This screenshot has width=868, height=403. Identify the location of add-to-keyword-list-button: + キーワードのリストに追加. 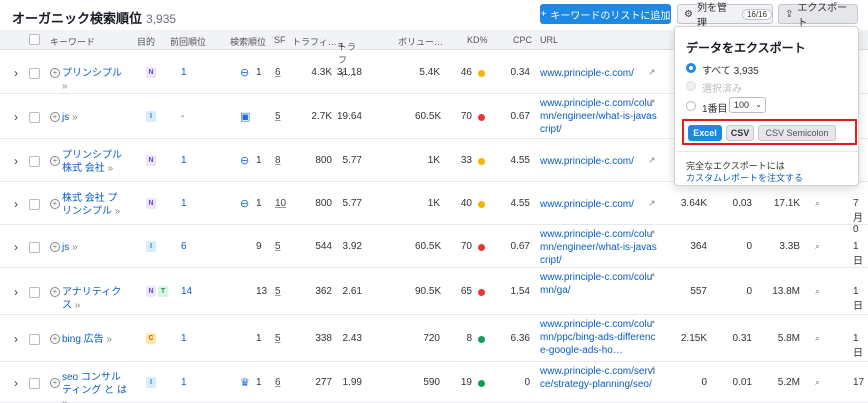
(605, 14).